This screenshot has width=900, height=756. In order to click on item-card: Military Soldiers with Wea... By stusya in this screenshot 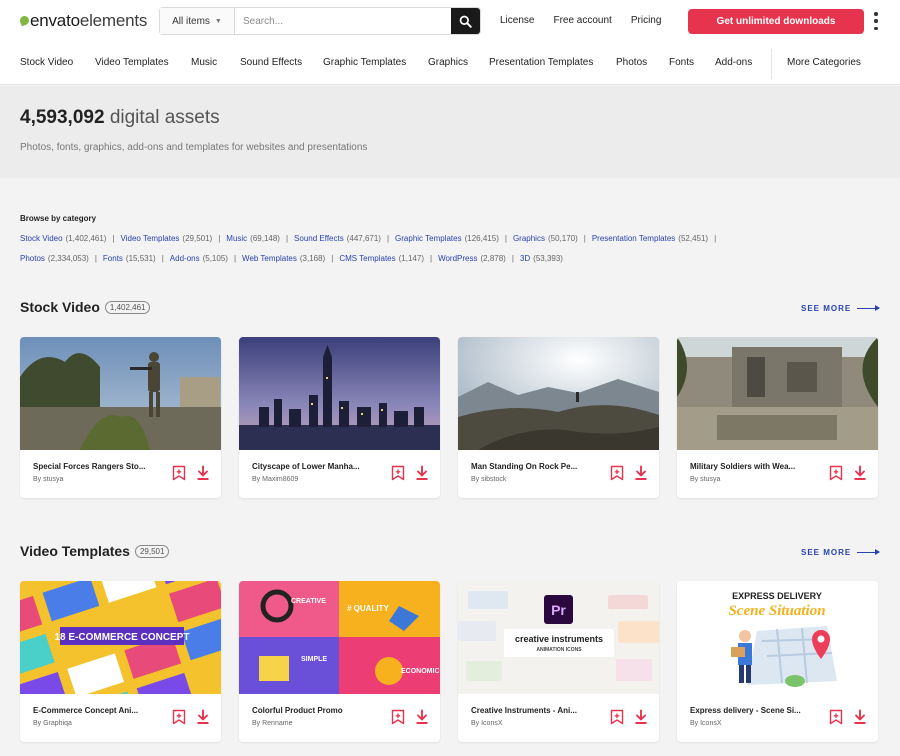, I will do `click(777, 417)`.